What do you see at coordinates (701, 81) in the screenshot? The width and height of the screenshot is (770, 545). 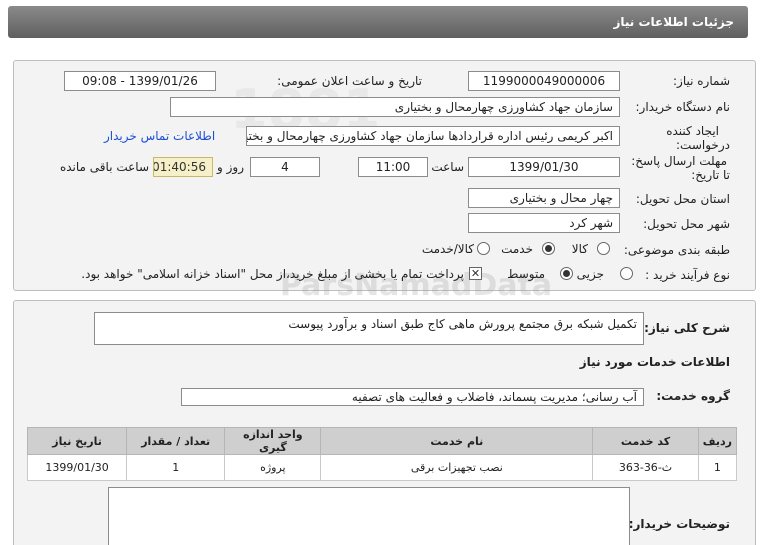 I see `need-number-label: شماره نیاز:` at bounding box center [701, 81].